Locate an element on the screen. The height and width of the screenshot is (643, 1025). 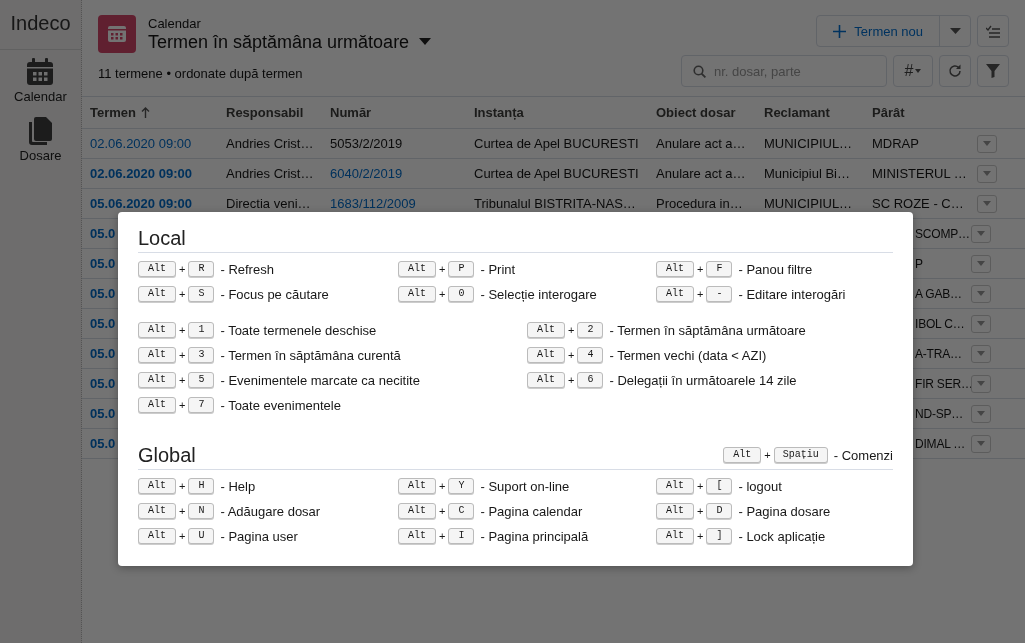
court-cell: Curtea de Apel BUCURESTI is located at coordinates (556, 173).